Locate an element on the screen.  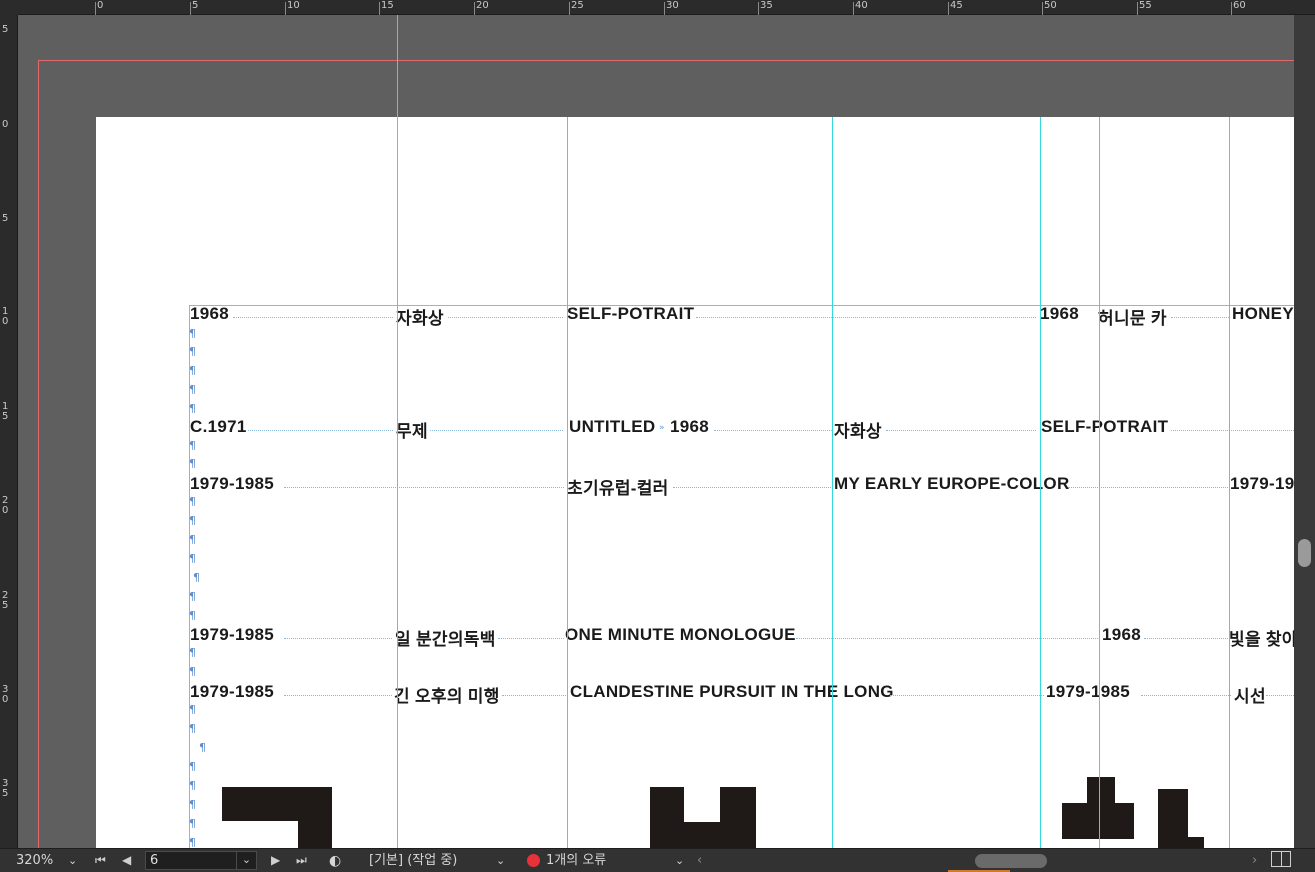
zoom-dropdown-chevron-icon: ⌄ is located at coordinates (72, 861).